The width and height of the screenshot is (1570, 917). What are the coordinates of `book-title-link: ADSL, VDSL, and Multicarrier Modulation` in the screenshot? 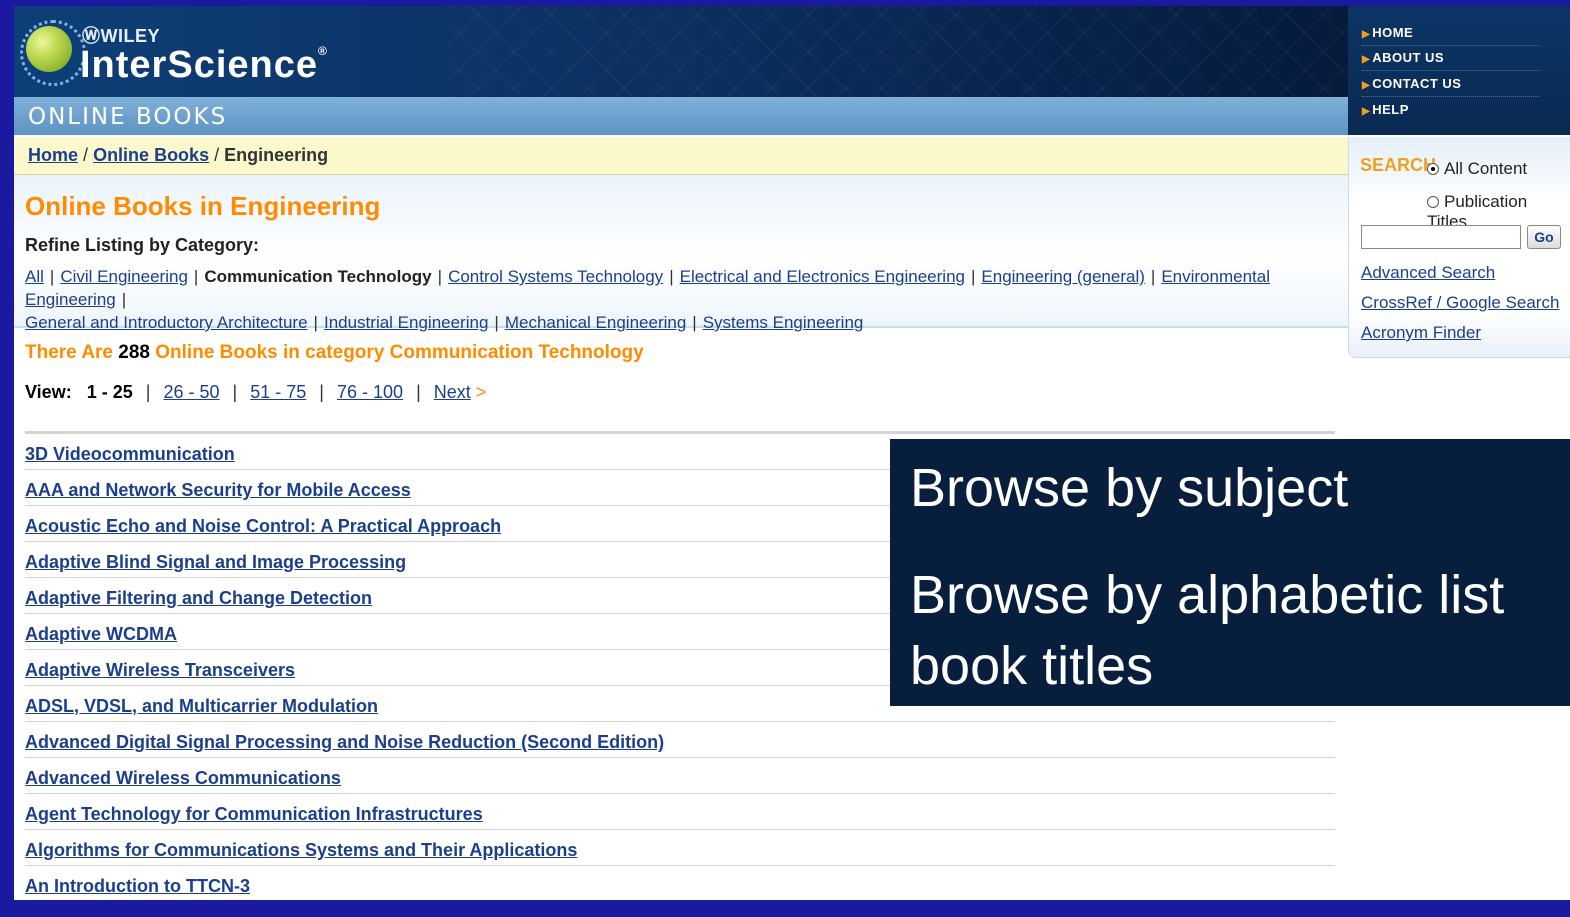 It's located at (201, 706).